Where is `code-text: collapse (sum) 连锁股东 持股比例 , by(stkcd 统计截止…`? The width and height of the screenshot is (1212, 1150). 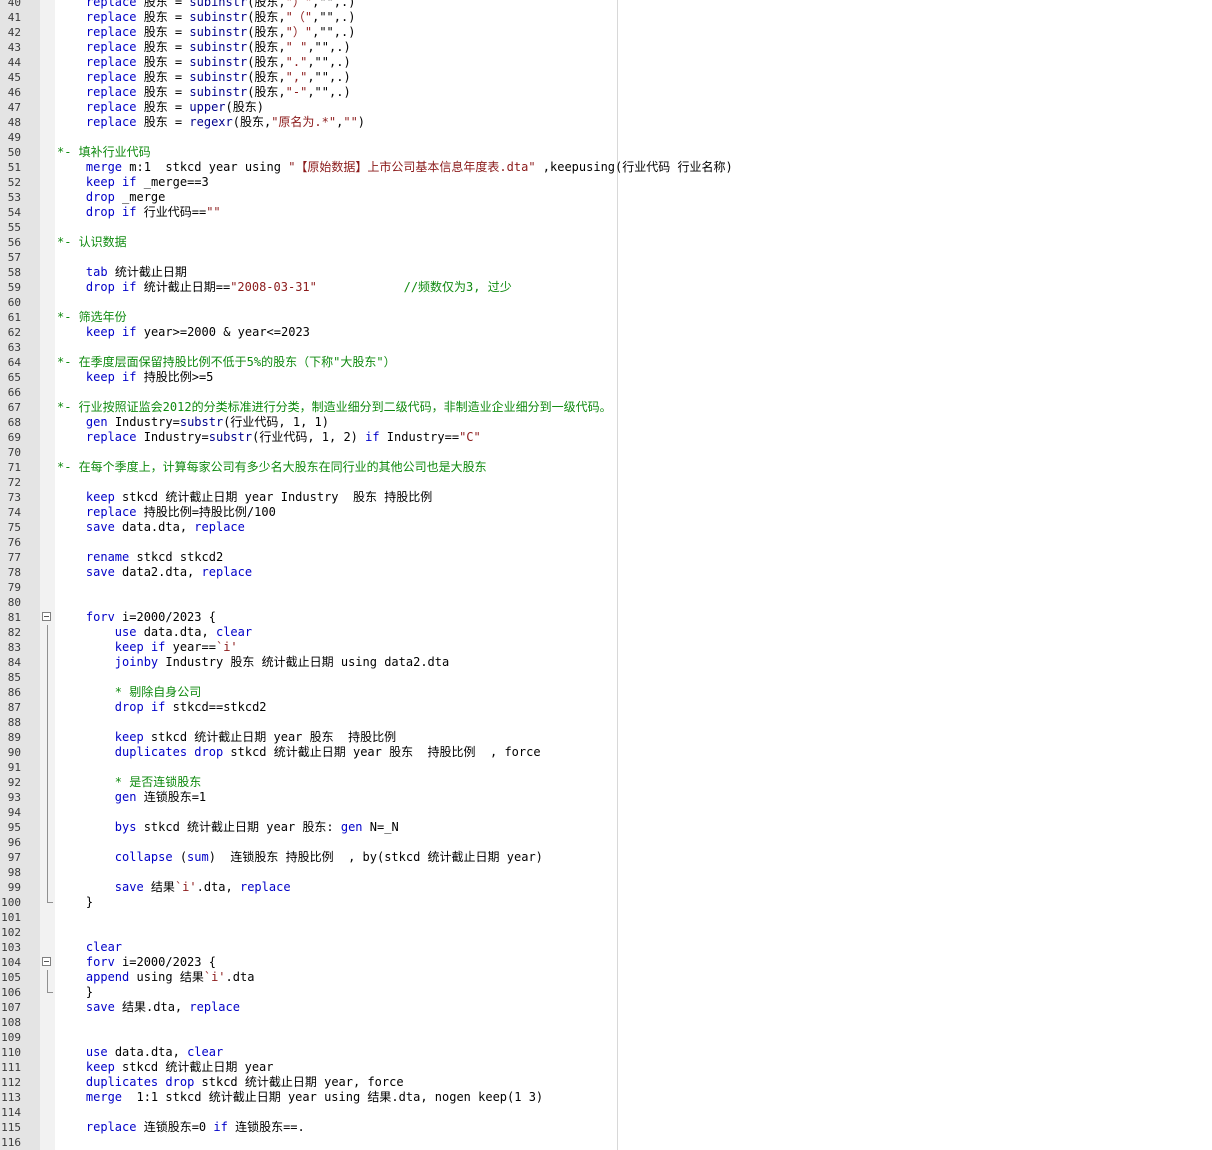 code-text: collapse (sum) 连锁股东 持股比例 , by(stkcd 统计截止… is located at coordinates (300, 857).